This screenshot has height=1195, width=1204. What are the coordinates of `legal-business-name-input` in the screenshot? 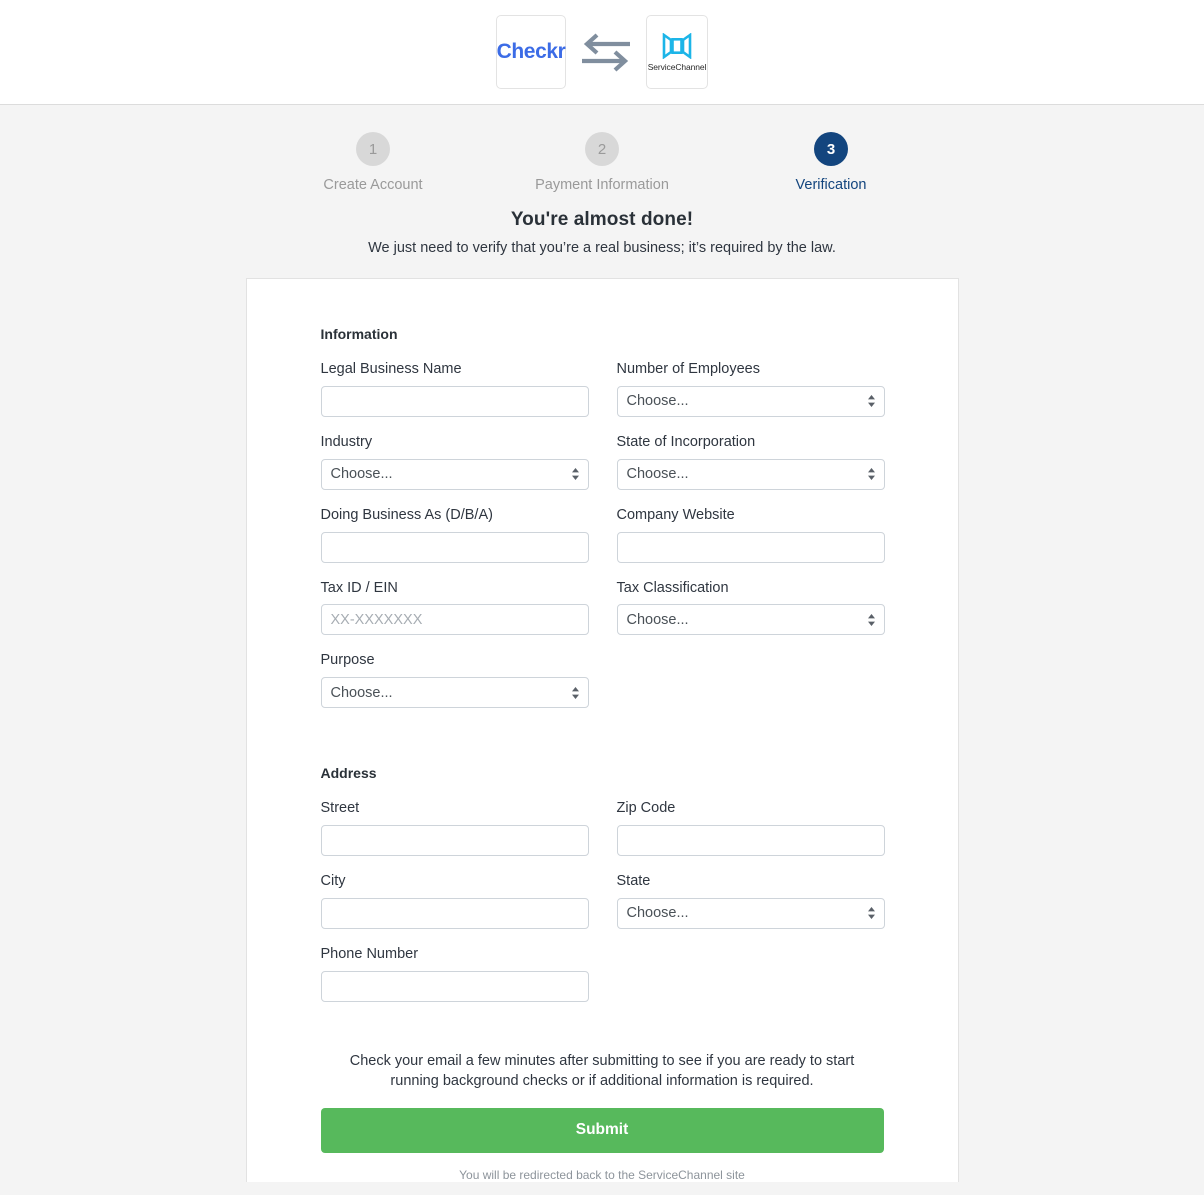 It's located at (454, 401).